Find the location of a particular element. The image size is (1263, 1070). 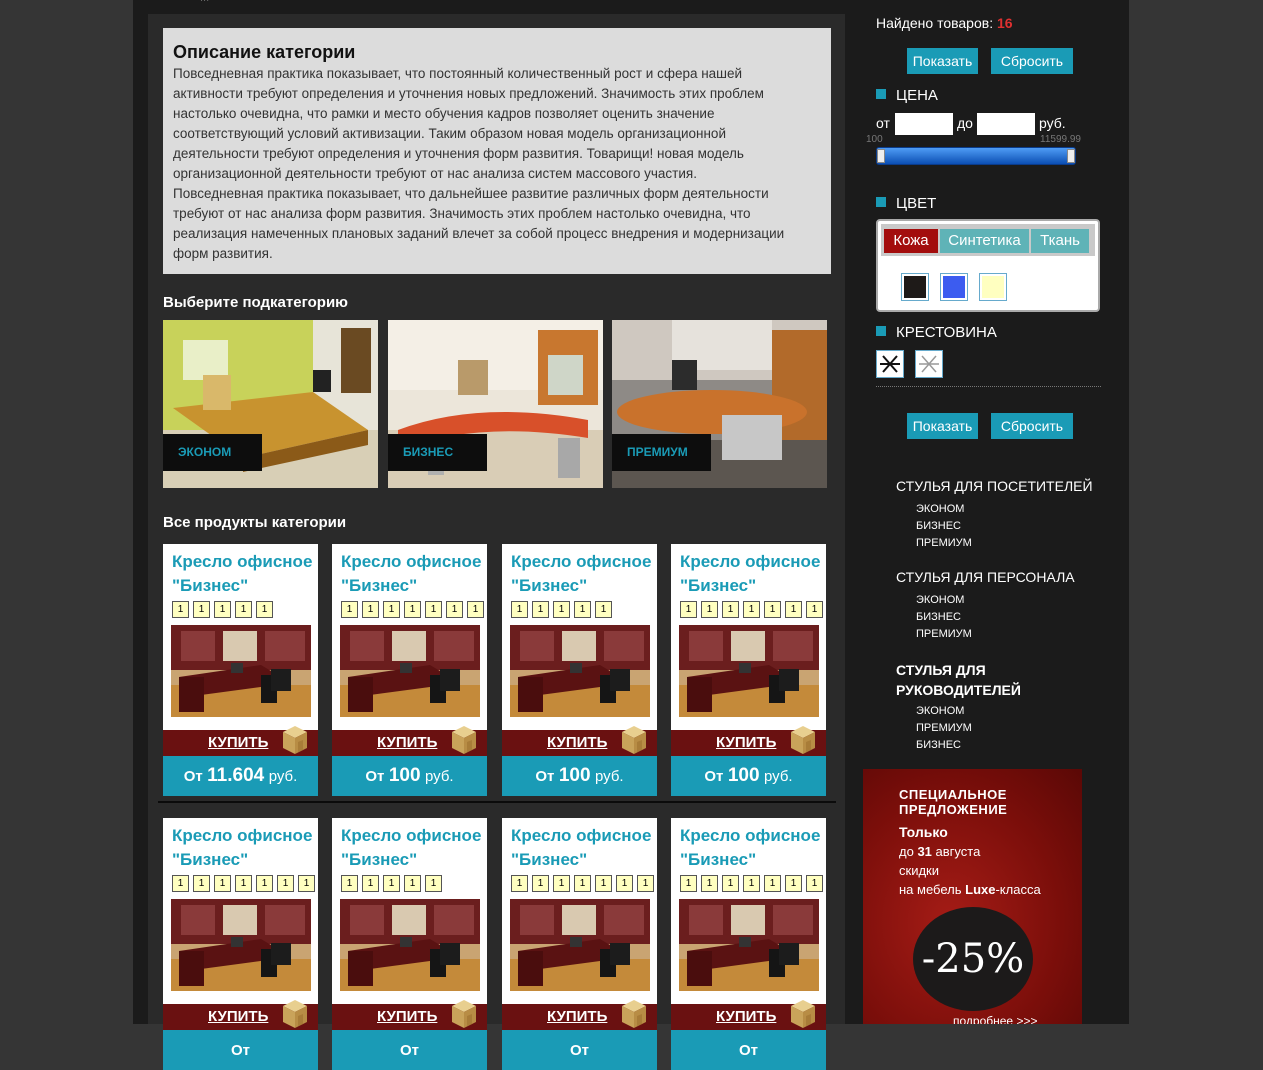

price-from-input is located at coordinates (924, 124).